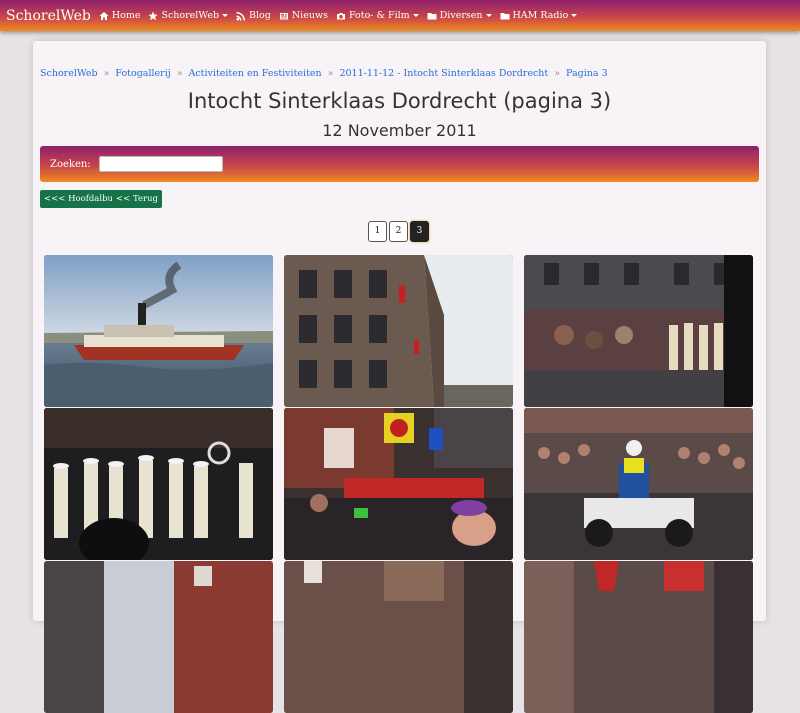 The height and width of the screenshot is (713, 800). I want to click on pagination: 1 2 3, so click(398, 231).